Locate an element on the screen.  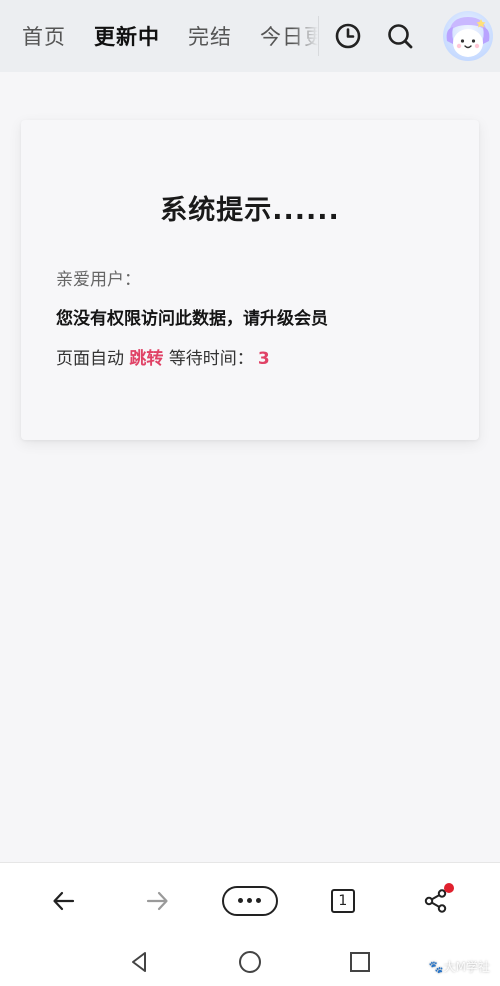
avatar-face-icon is located at coordinates (468, 37).